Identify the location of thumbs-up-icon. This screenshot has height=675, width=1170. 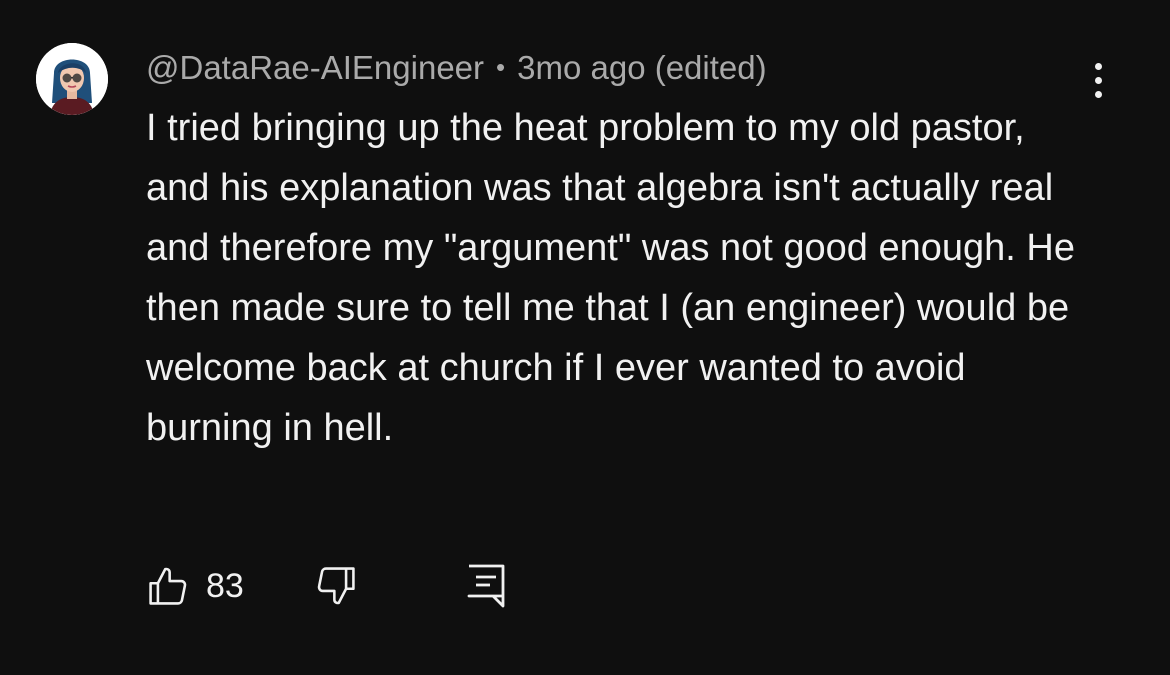
(168, 586).